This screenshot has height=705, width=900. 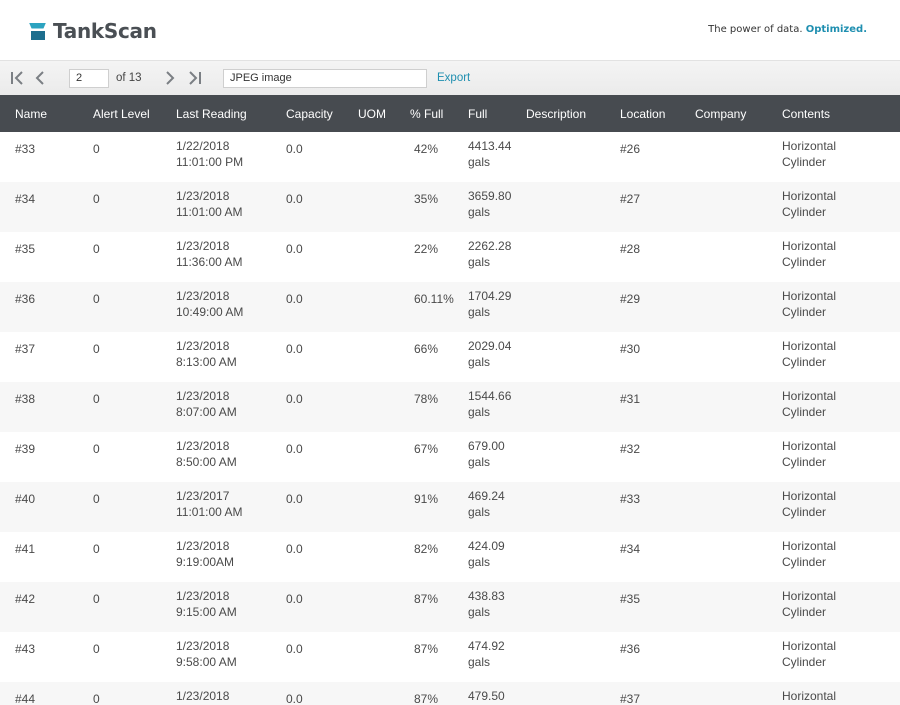 What do you see at coordinates (477, 114) in the screenshot?
I see `column-header-full: Full` at bounding box center [477, 114].